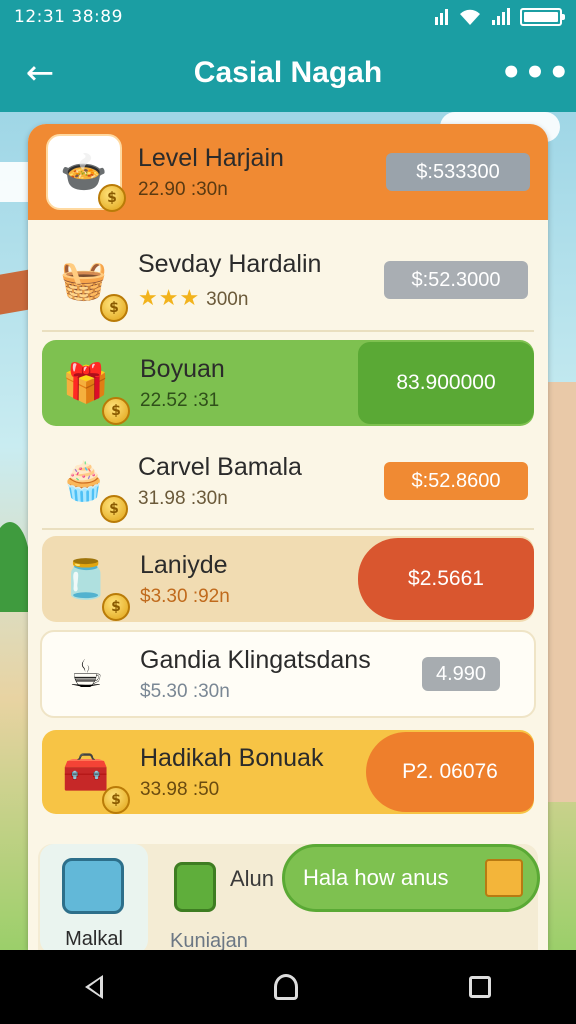  I want to click on rating-stars: ★★★, so click(169, 297).